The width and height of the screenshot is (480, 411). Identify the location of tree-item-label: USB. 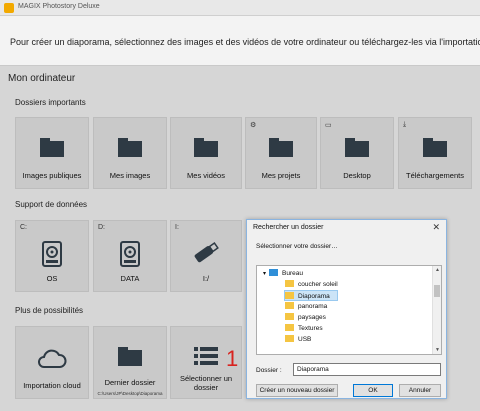
(305, 339).